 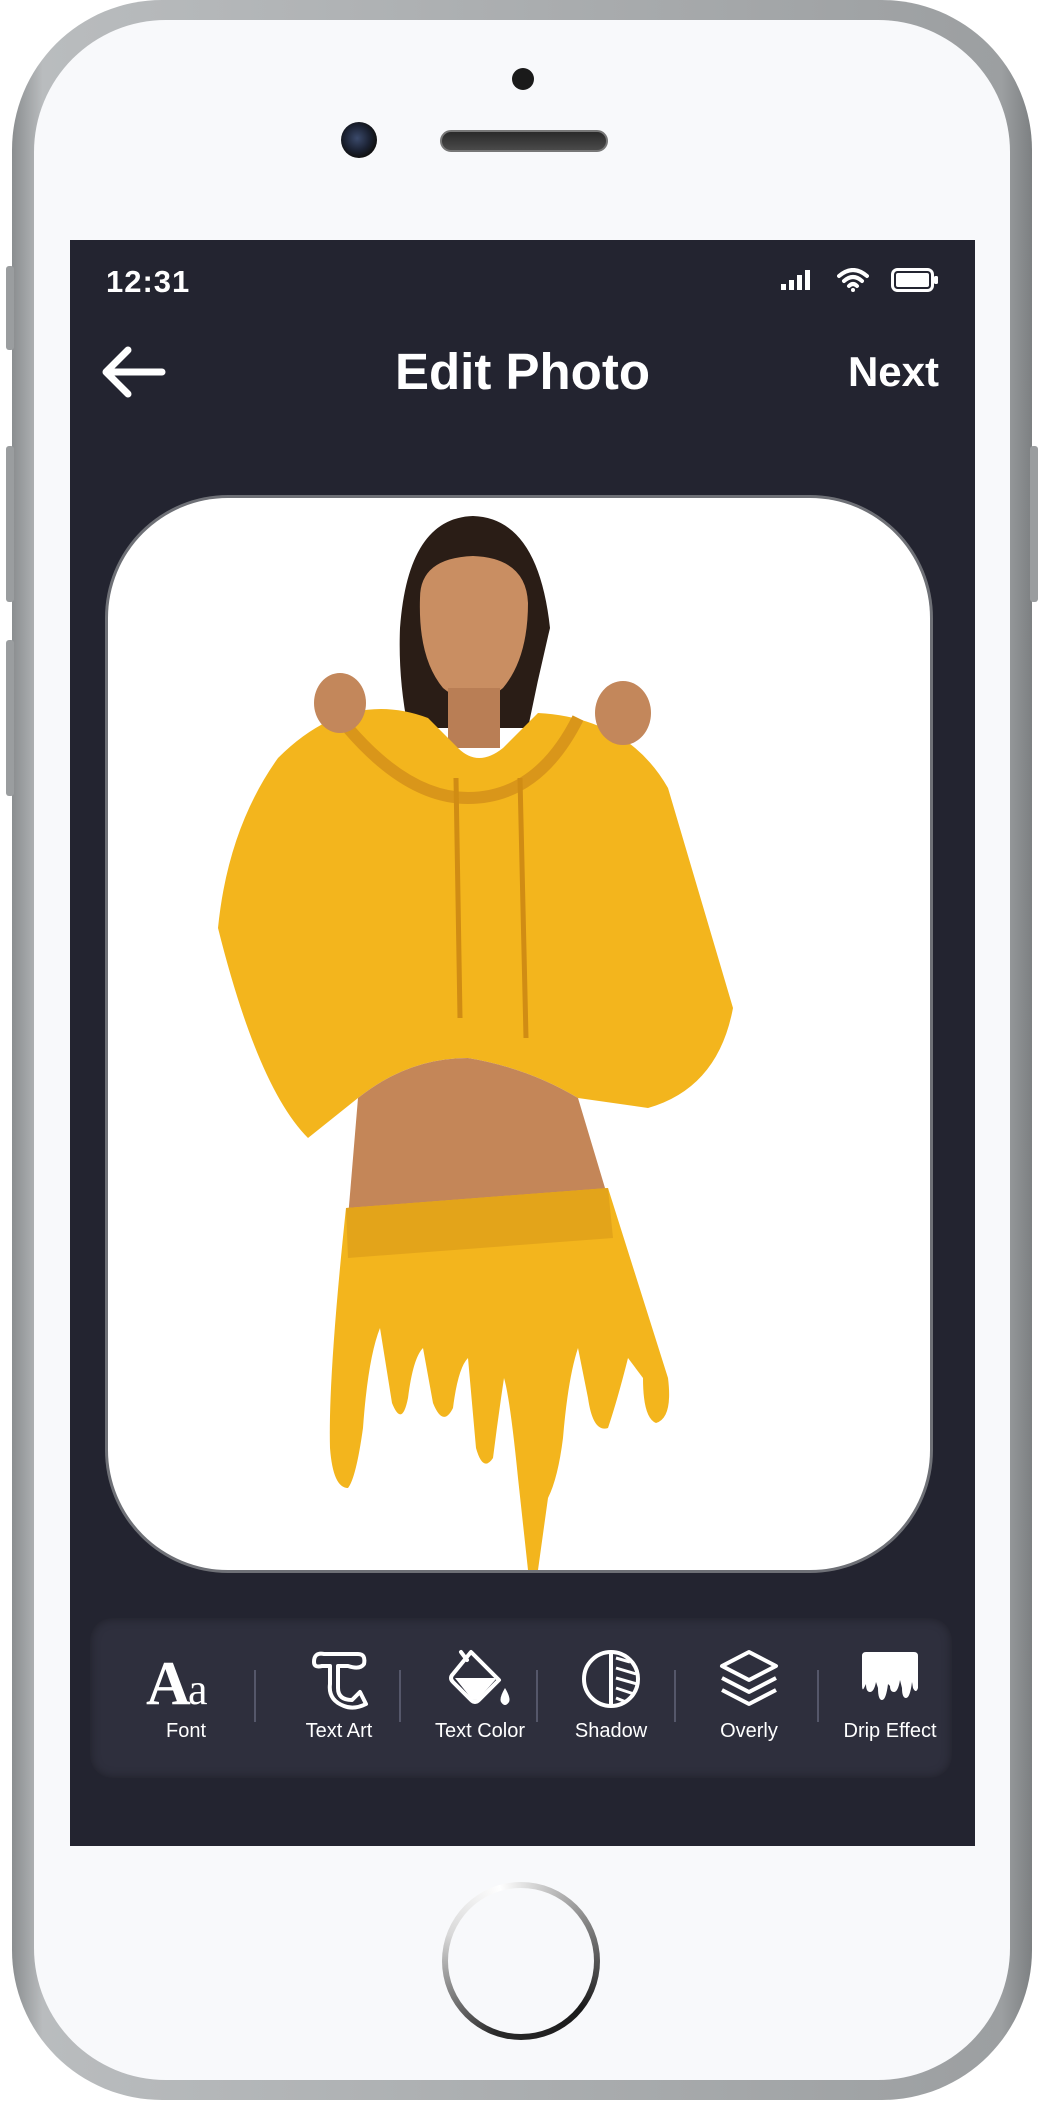 I want to click on font-icon: A a, so click(x=177, y=1680).